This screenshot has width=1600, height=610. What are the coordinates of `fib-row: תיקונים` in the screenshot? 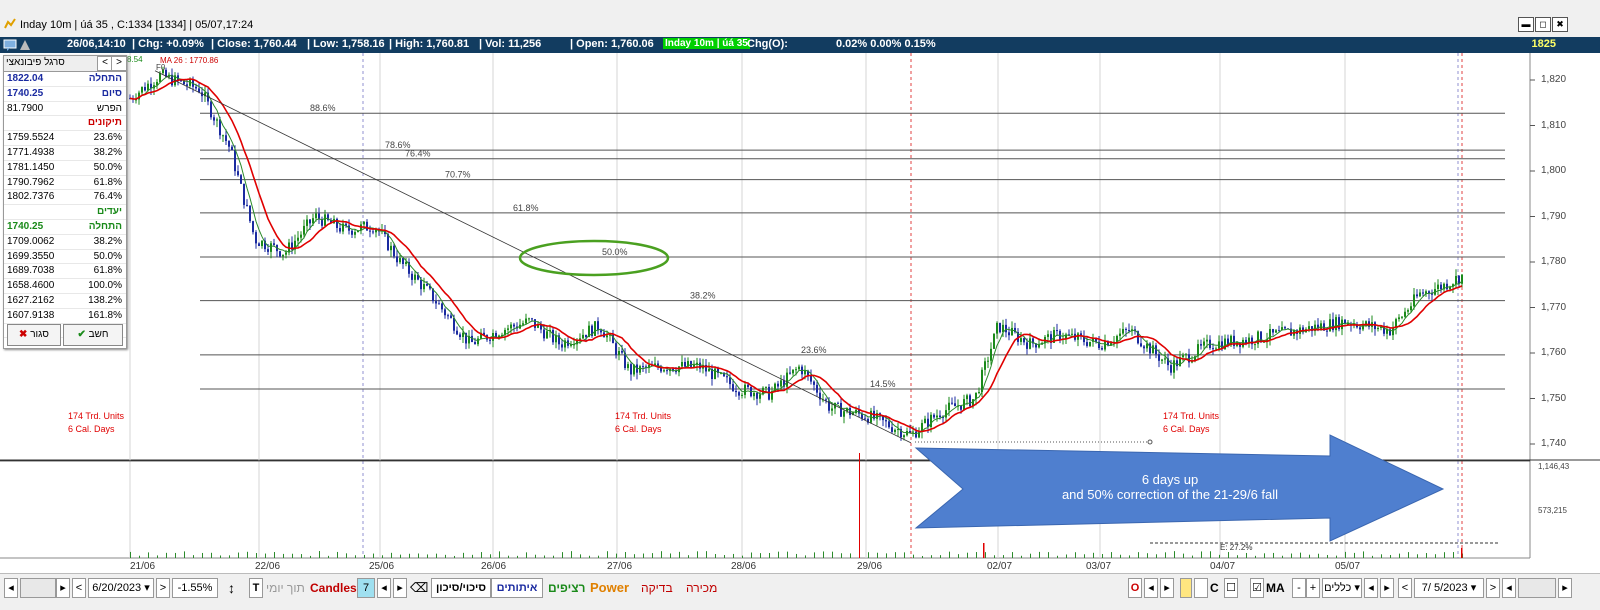 It's located at (65, 124).